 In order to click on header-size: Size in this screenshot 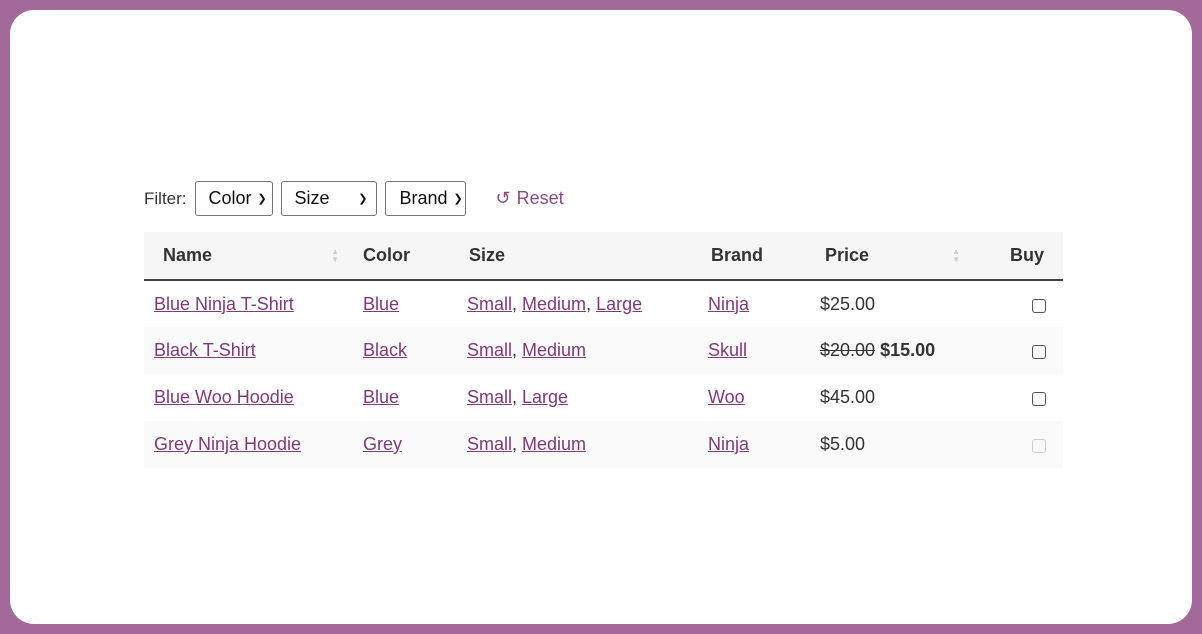, I will do `click(577, 256)`.